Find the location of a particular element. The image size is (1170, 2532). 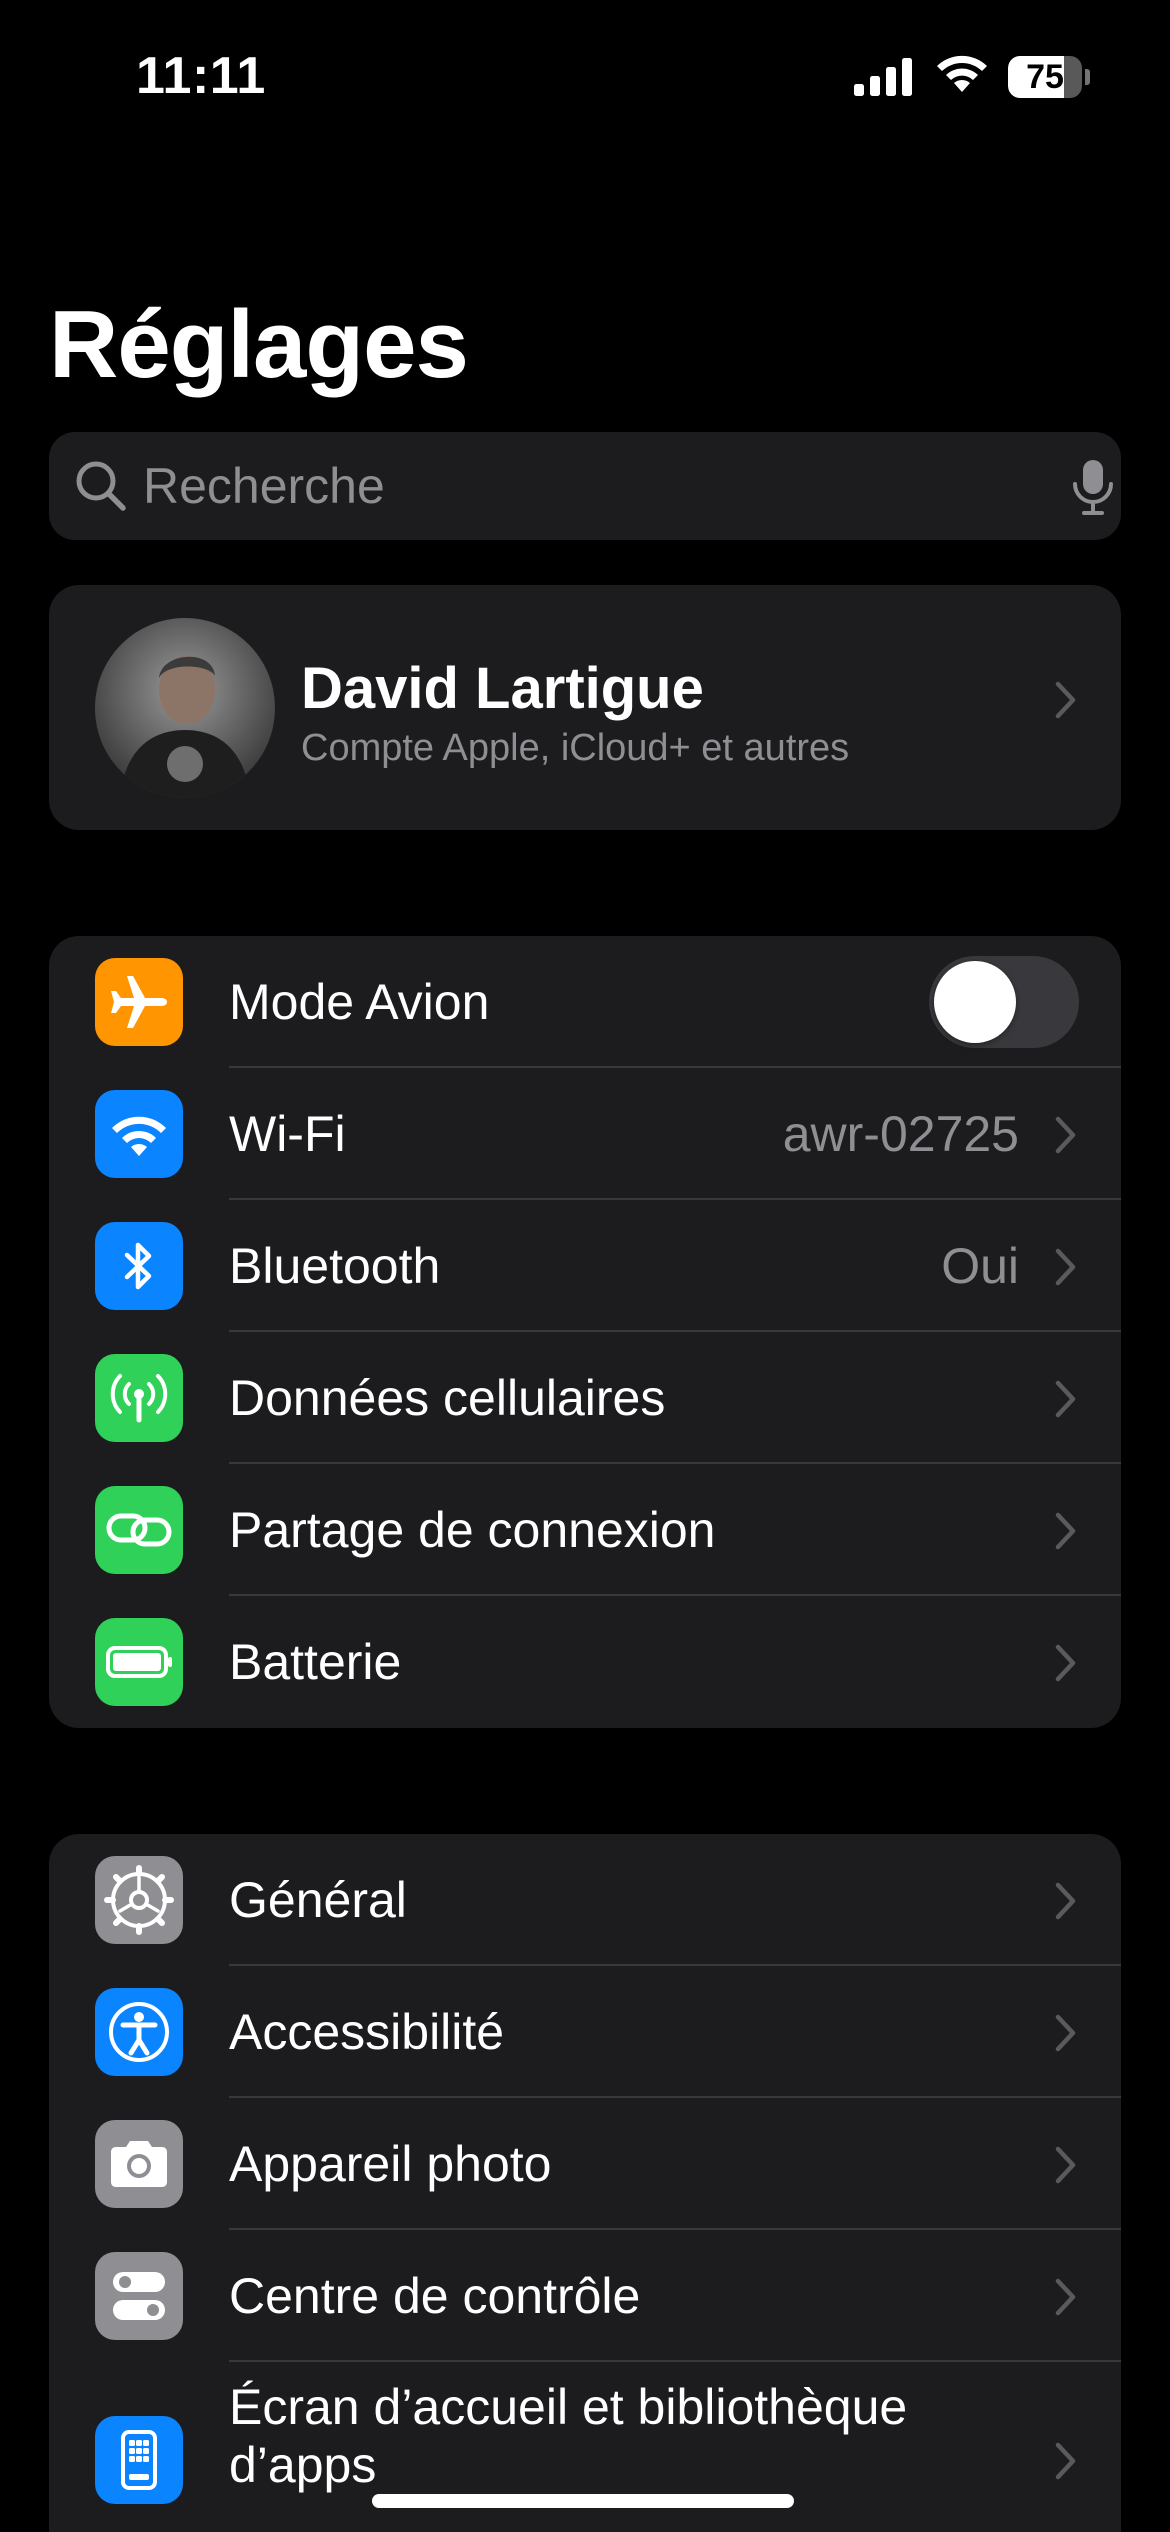

row-label: Écran d’accueil et bibliothèque d’apps is located at coordinates (568, 2436).